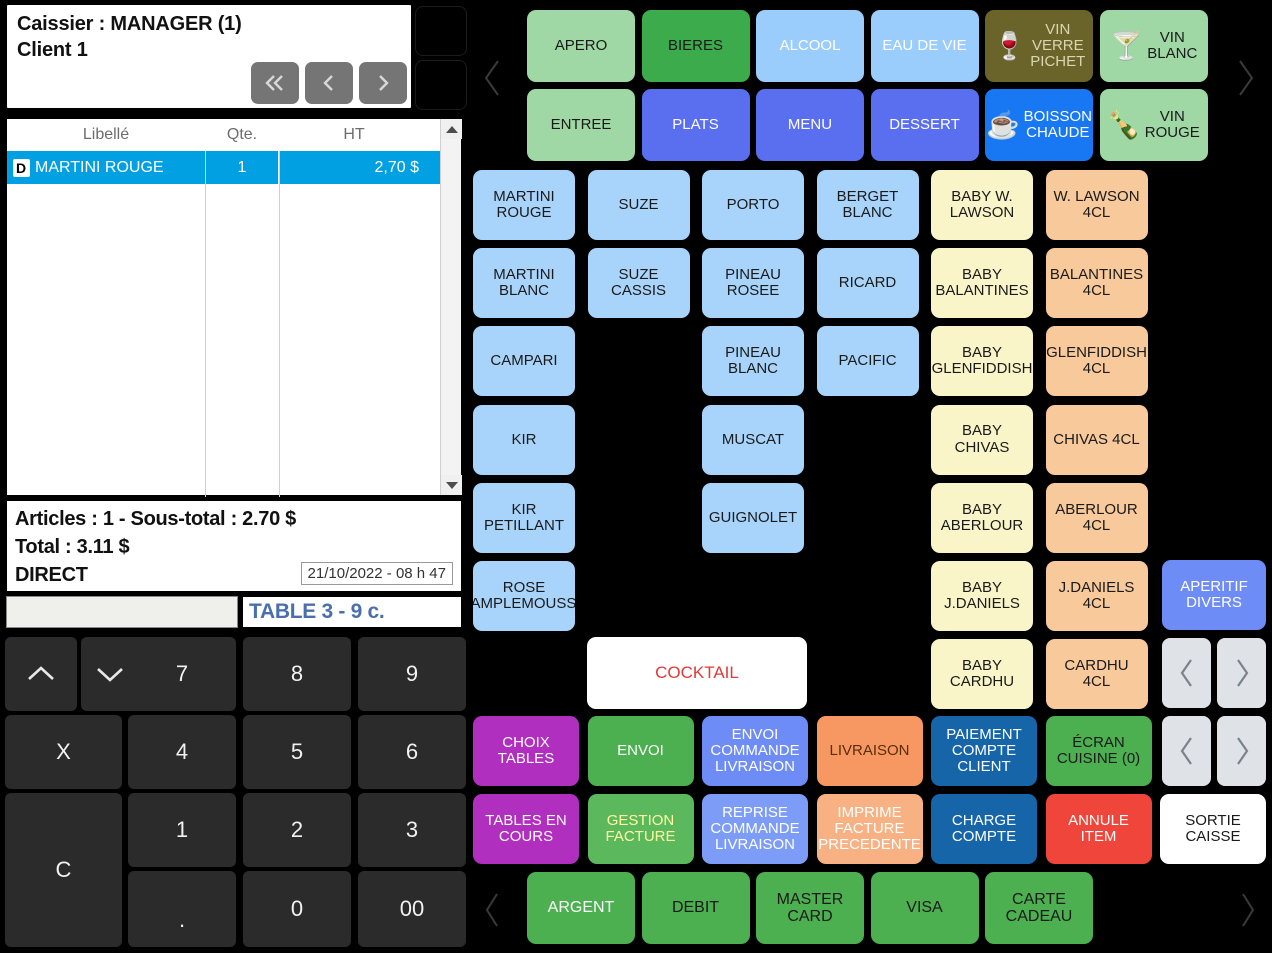  I want to click on product-porto: PORTO, so click(753, 205).